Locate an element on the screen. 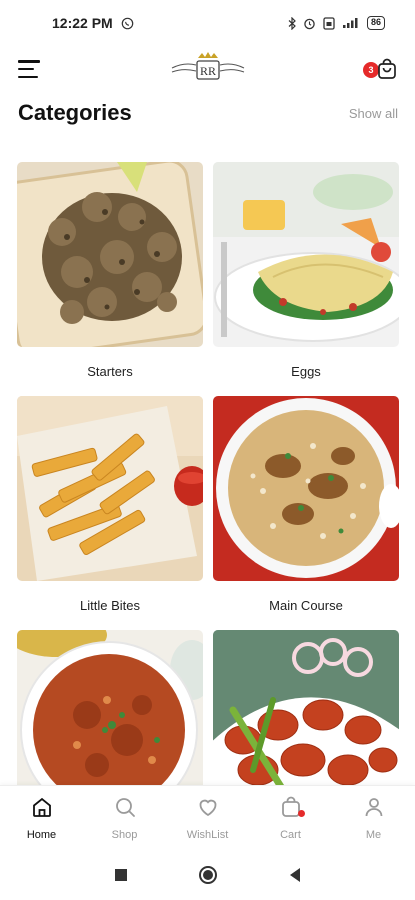 The image size is (415, 900). system-navigation-bar is located at coordinates (207, 875).